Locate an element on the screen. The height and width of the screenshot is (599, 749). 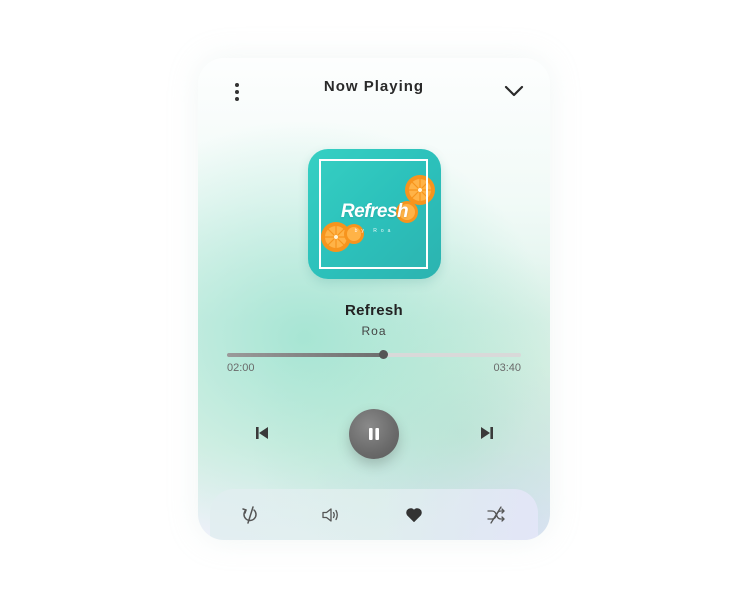
elapsed-time: 02:00 is located at coordinates (241, 368).